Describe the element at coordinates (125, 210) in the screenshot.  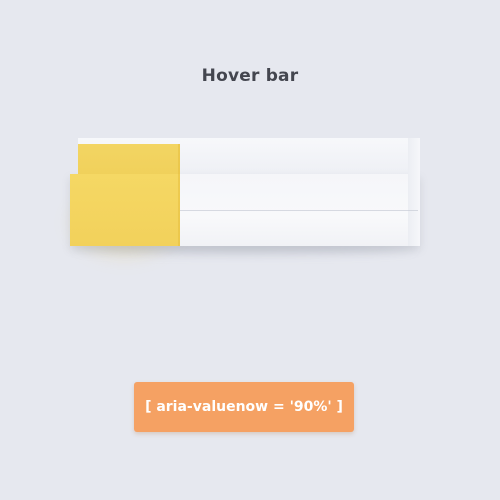
I see `progress-fill-front-face` at that location.